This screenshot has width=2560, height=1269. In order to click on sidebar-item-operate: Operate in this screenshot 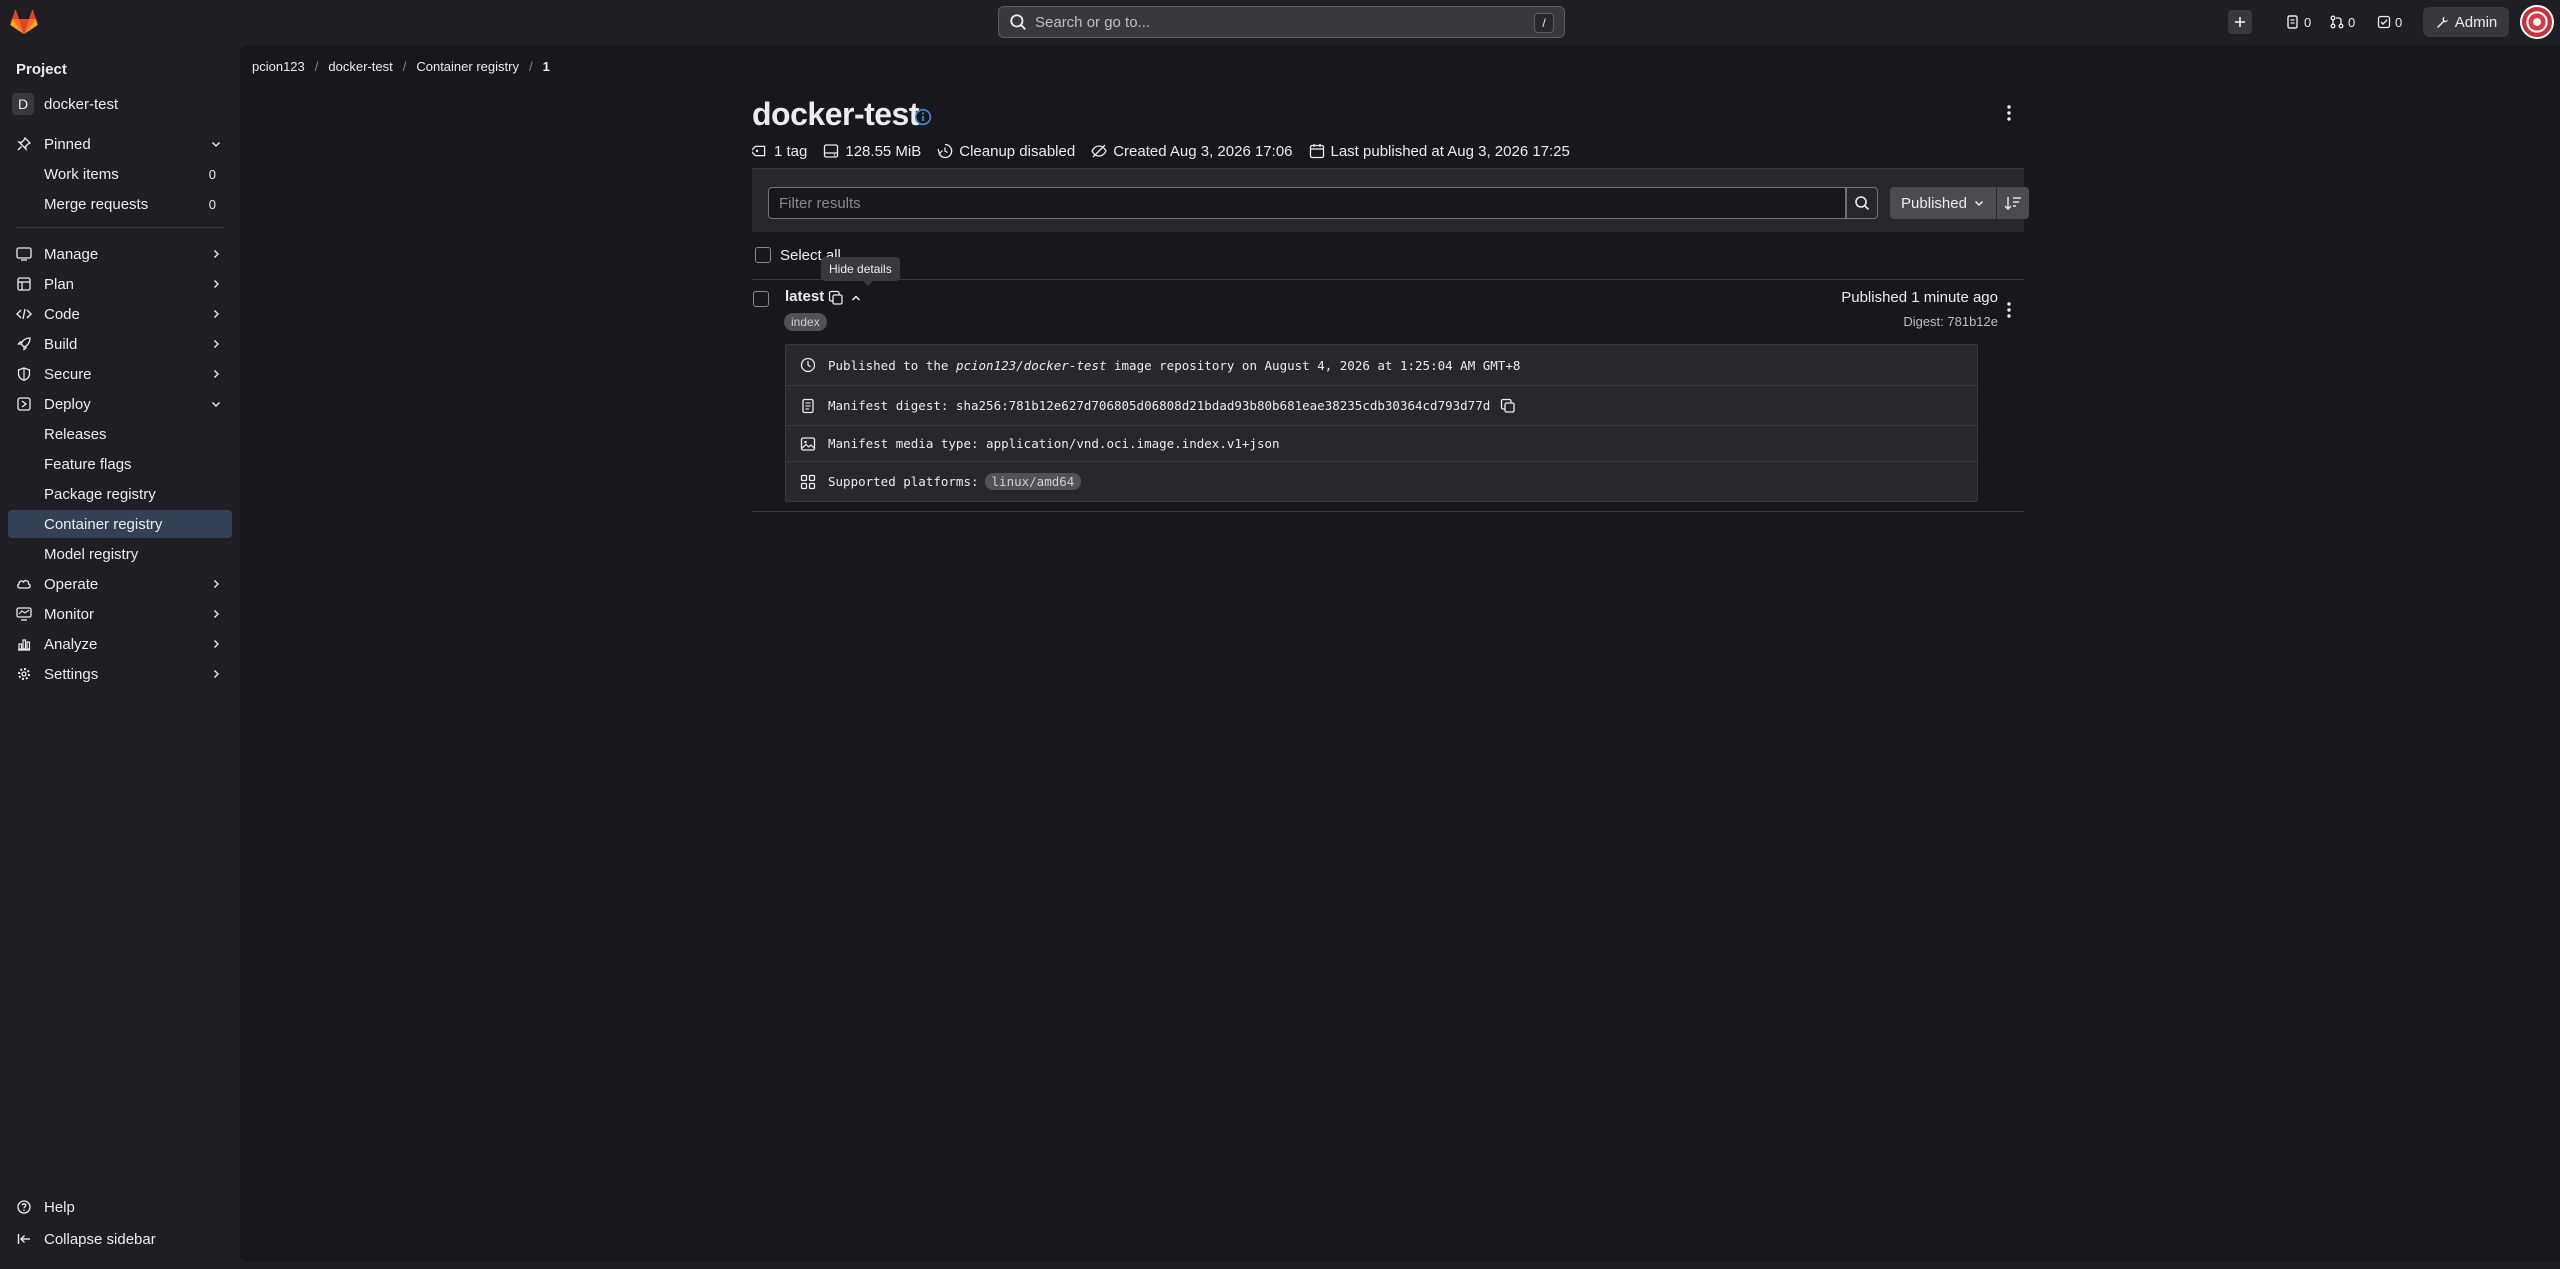, I will do `click(120, 584)`.